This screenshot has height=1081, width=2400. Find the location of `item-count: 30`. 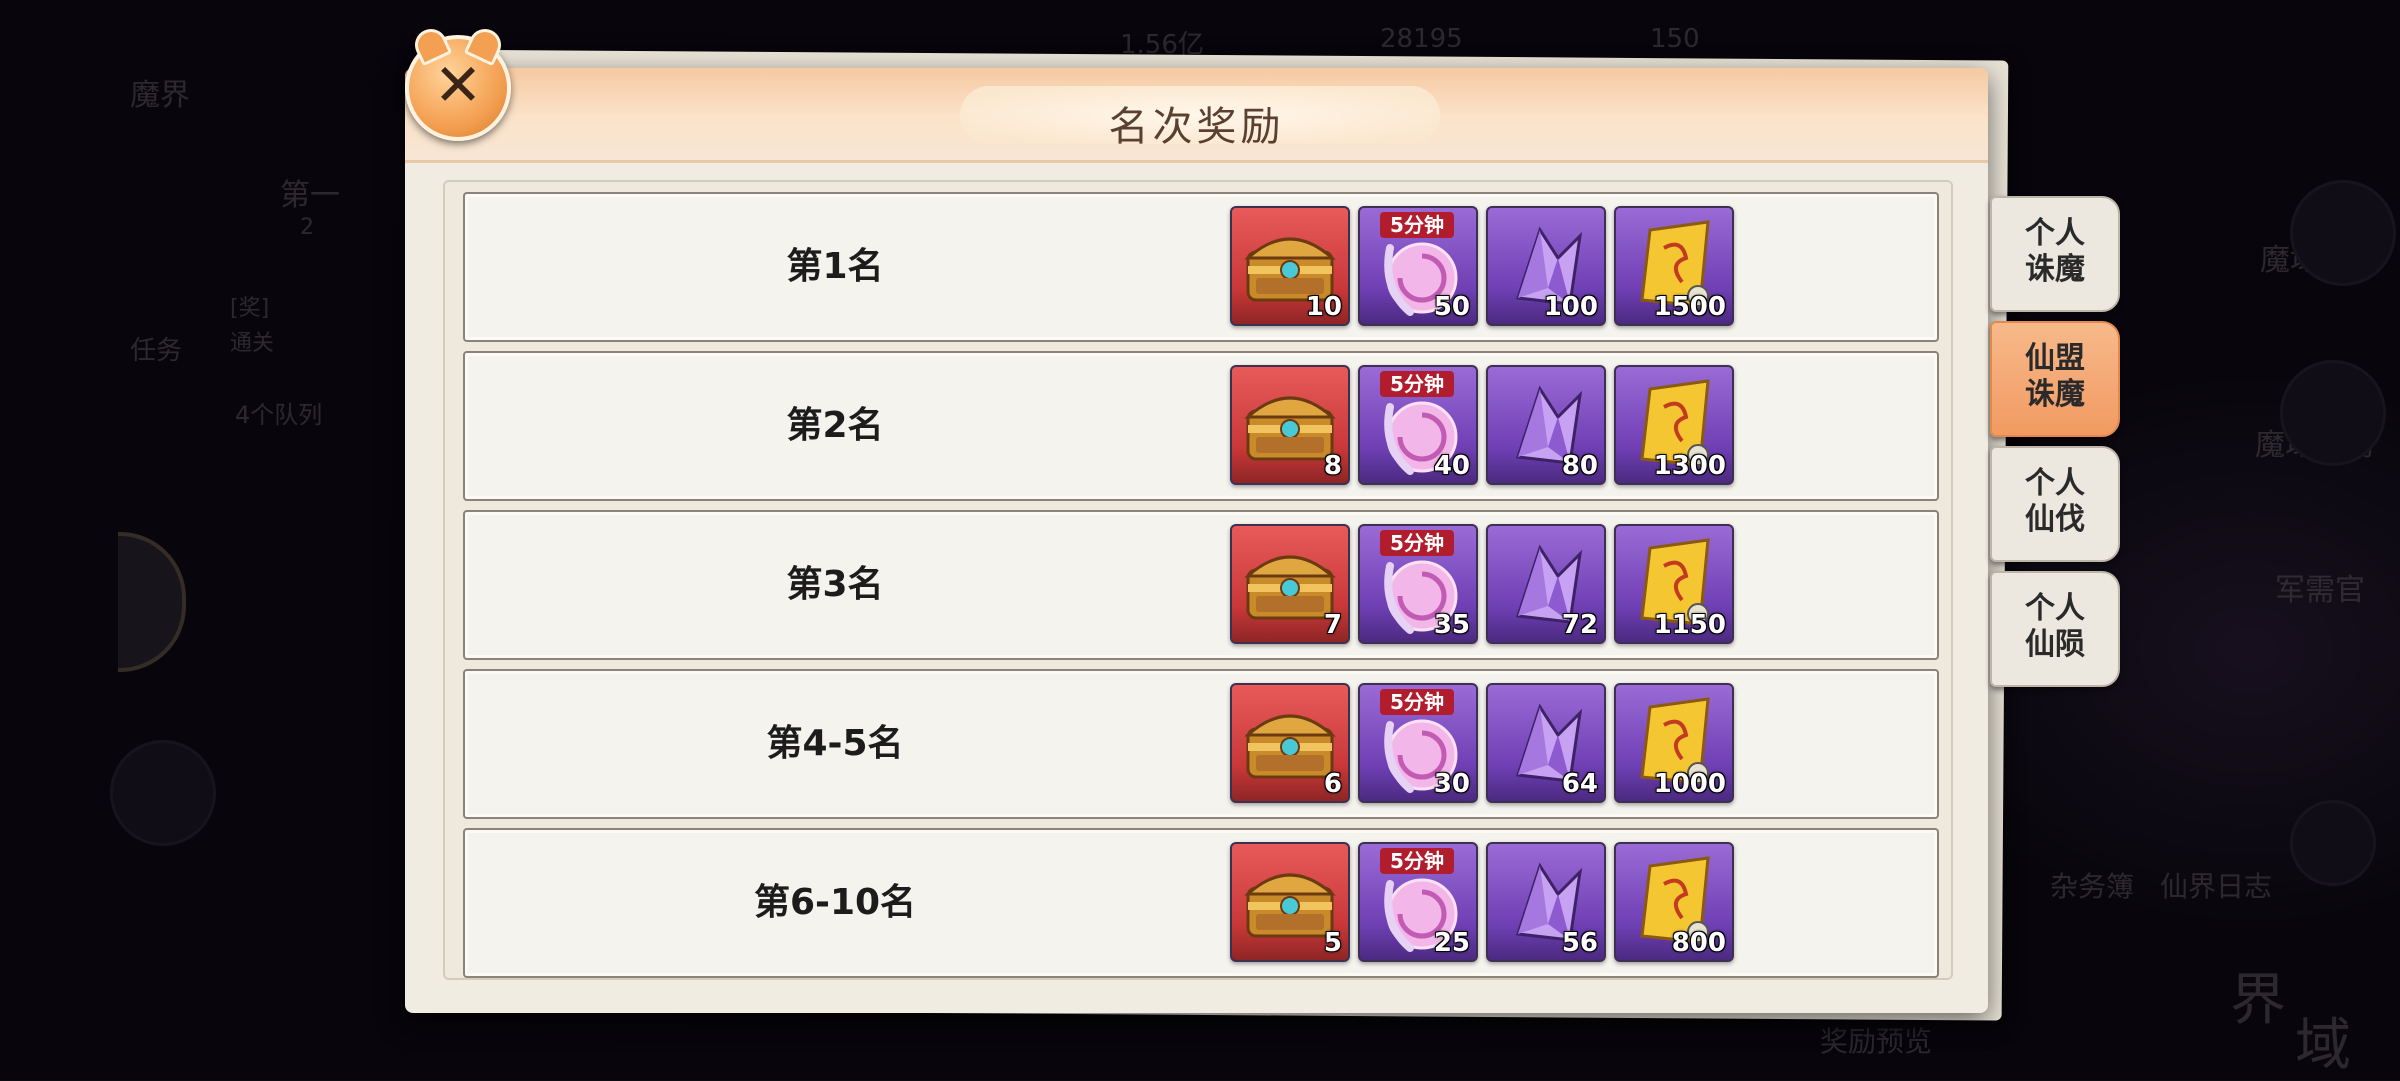

item-count: 30 is located at coordinates (1451, 784).